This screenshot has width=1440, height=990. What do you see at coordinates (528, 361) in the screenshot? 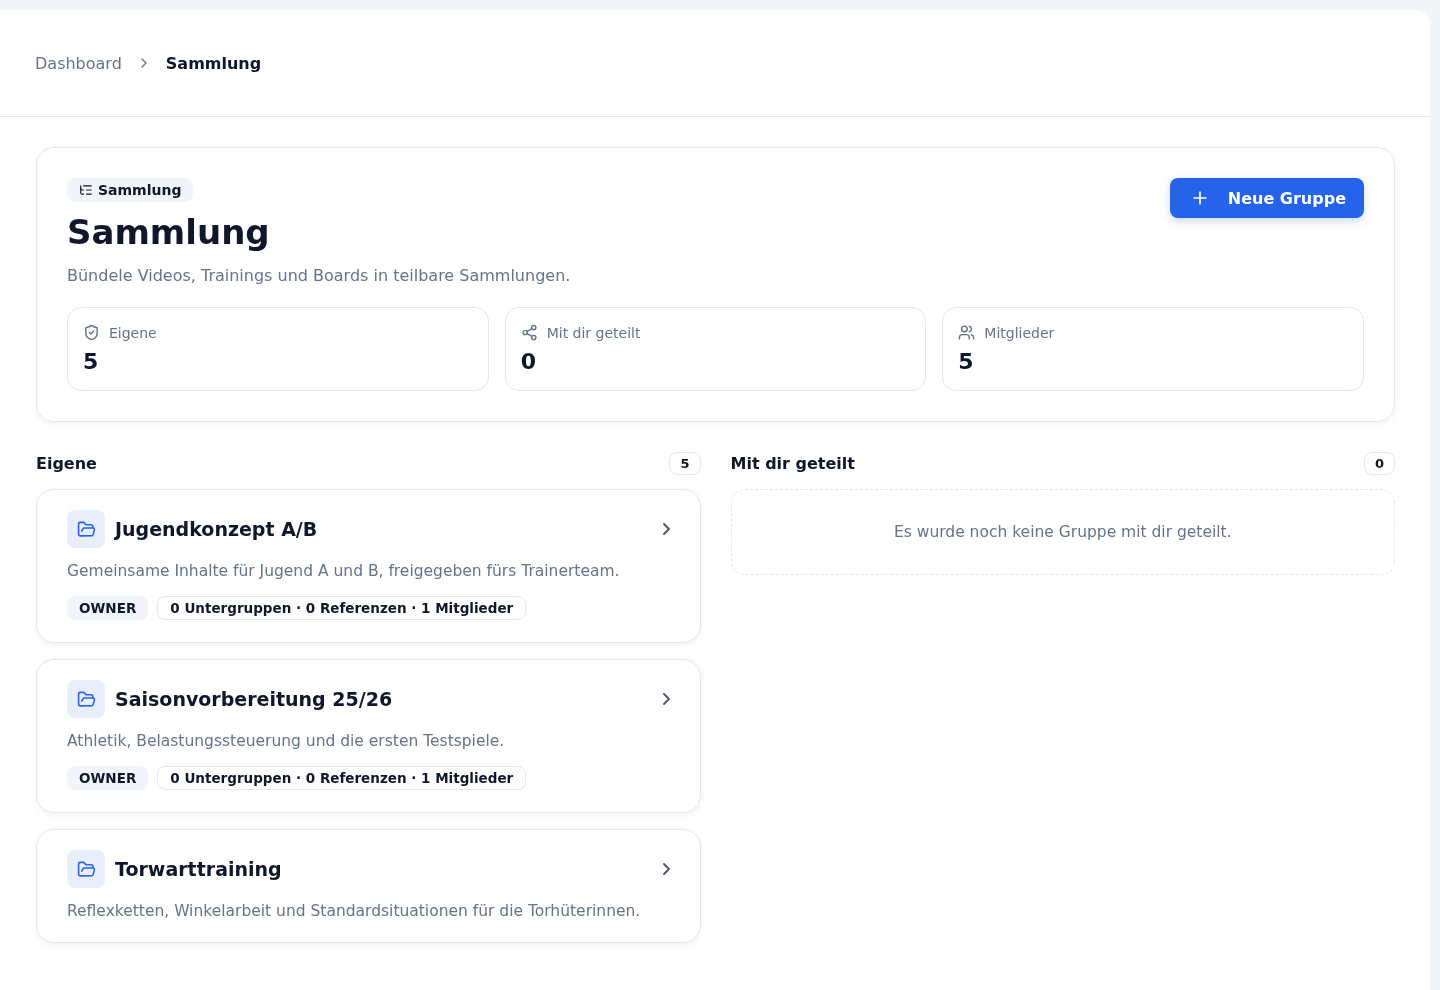
I see `stat-value: 0` at bounding box center [528, 361].